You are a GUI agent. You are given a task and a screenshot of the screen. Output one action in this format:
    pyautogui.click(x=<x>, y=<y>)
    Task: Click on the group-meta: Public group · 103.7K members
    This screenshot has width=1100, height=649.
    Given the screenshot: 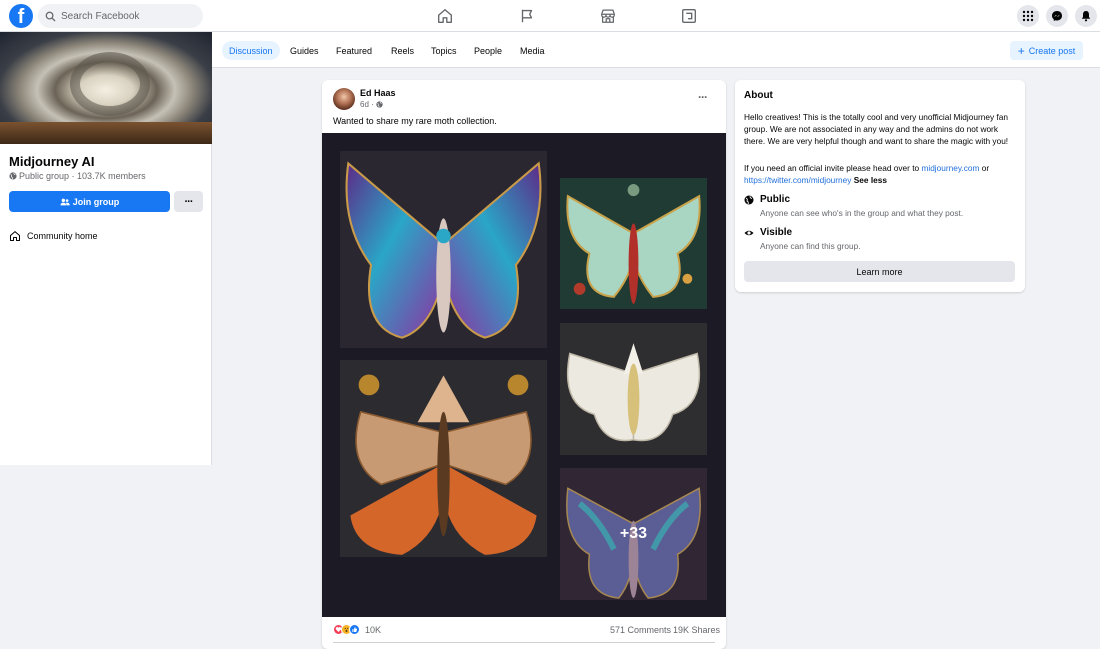 What is the action you would take?
    pyautogui.click(x=77, y=176)
    